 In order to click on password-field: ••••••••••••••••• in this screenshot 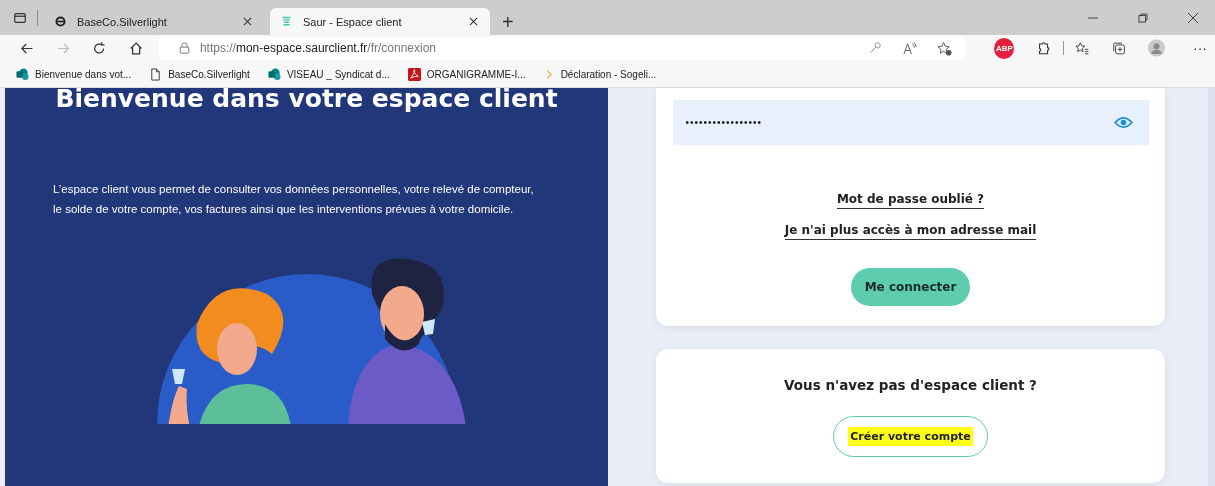, I will do `click(910, 122)`.